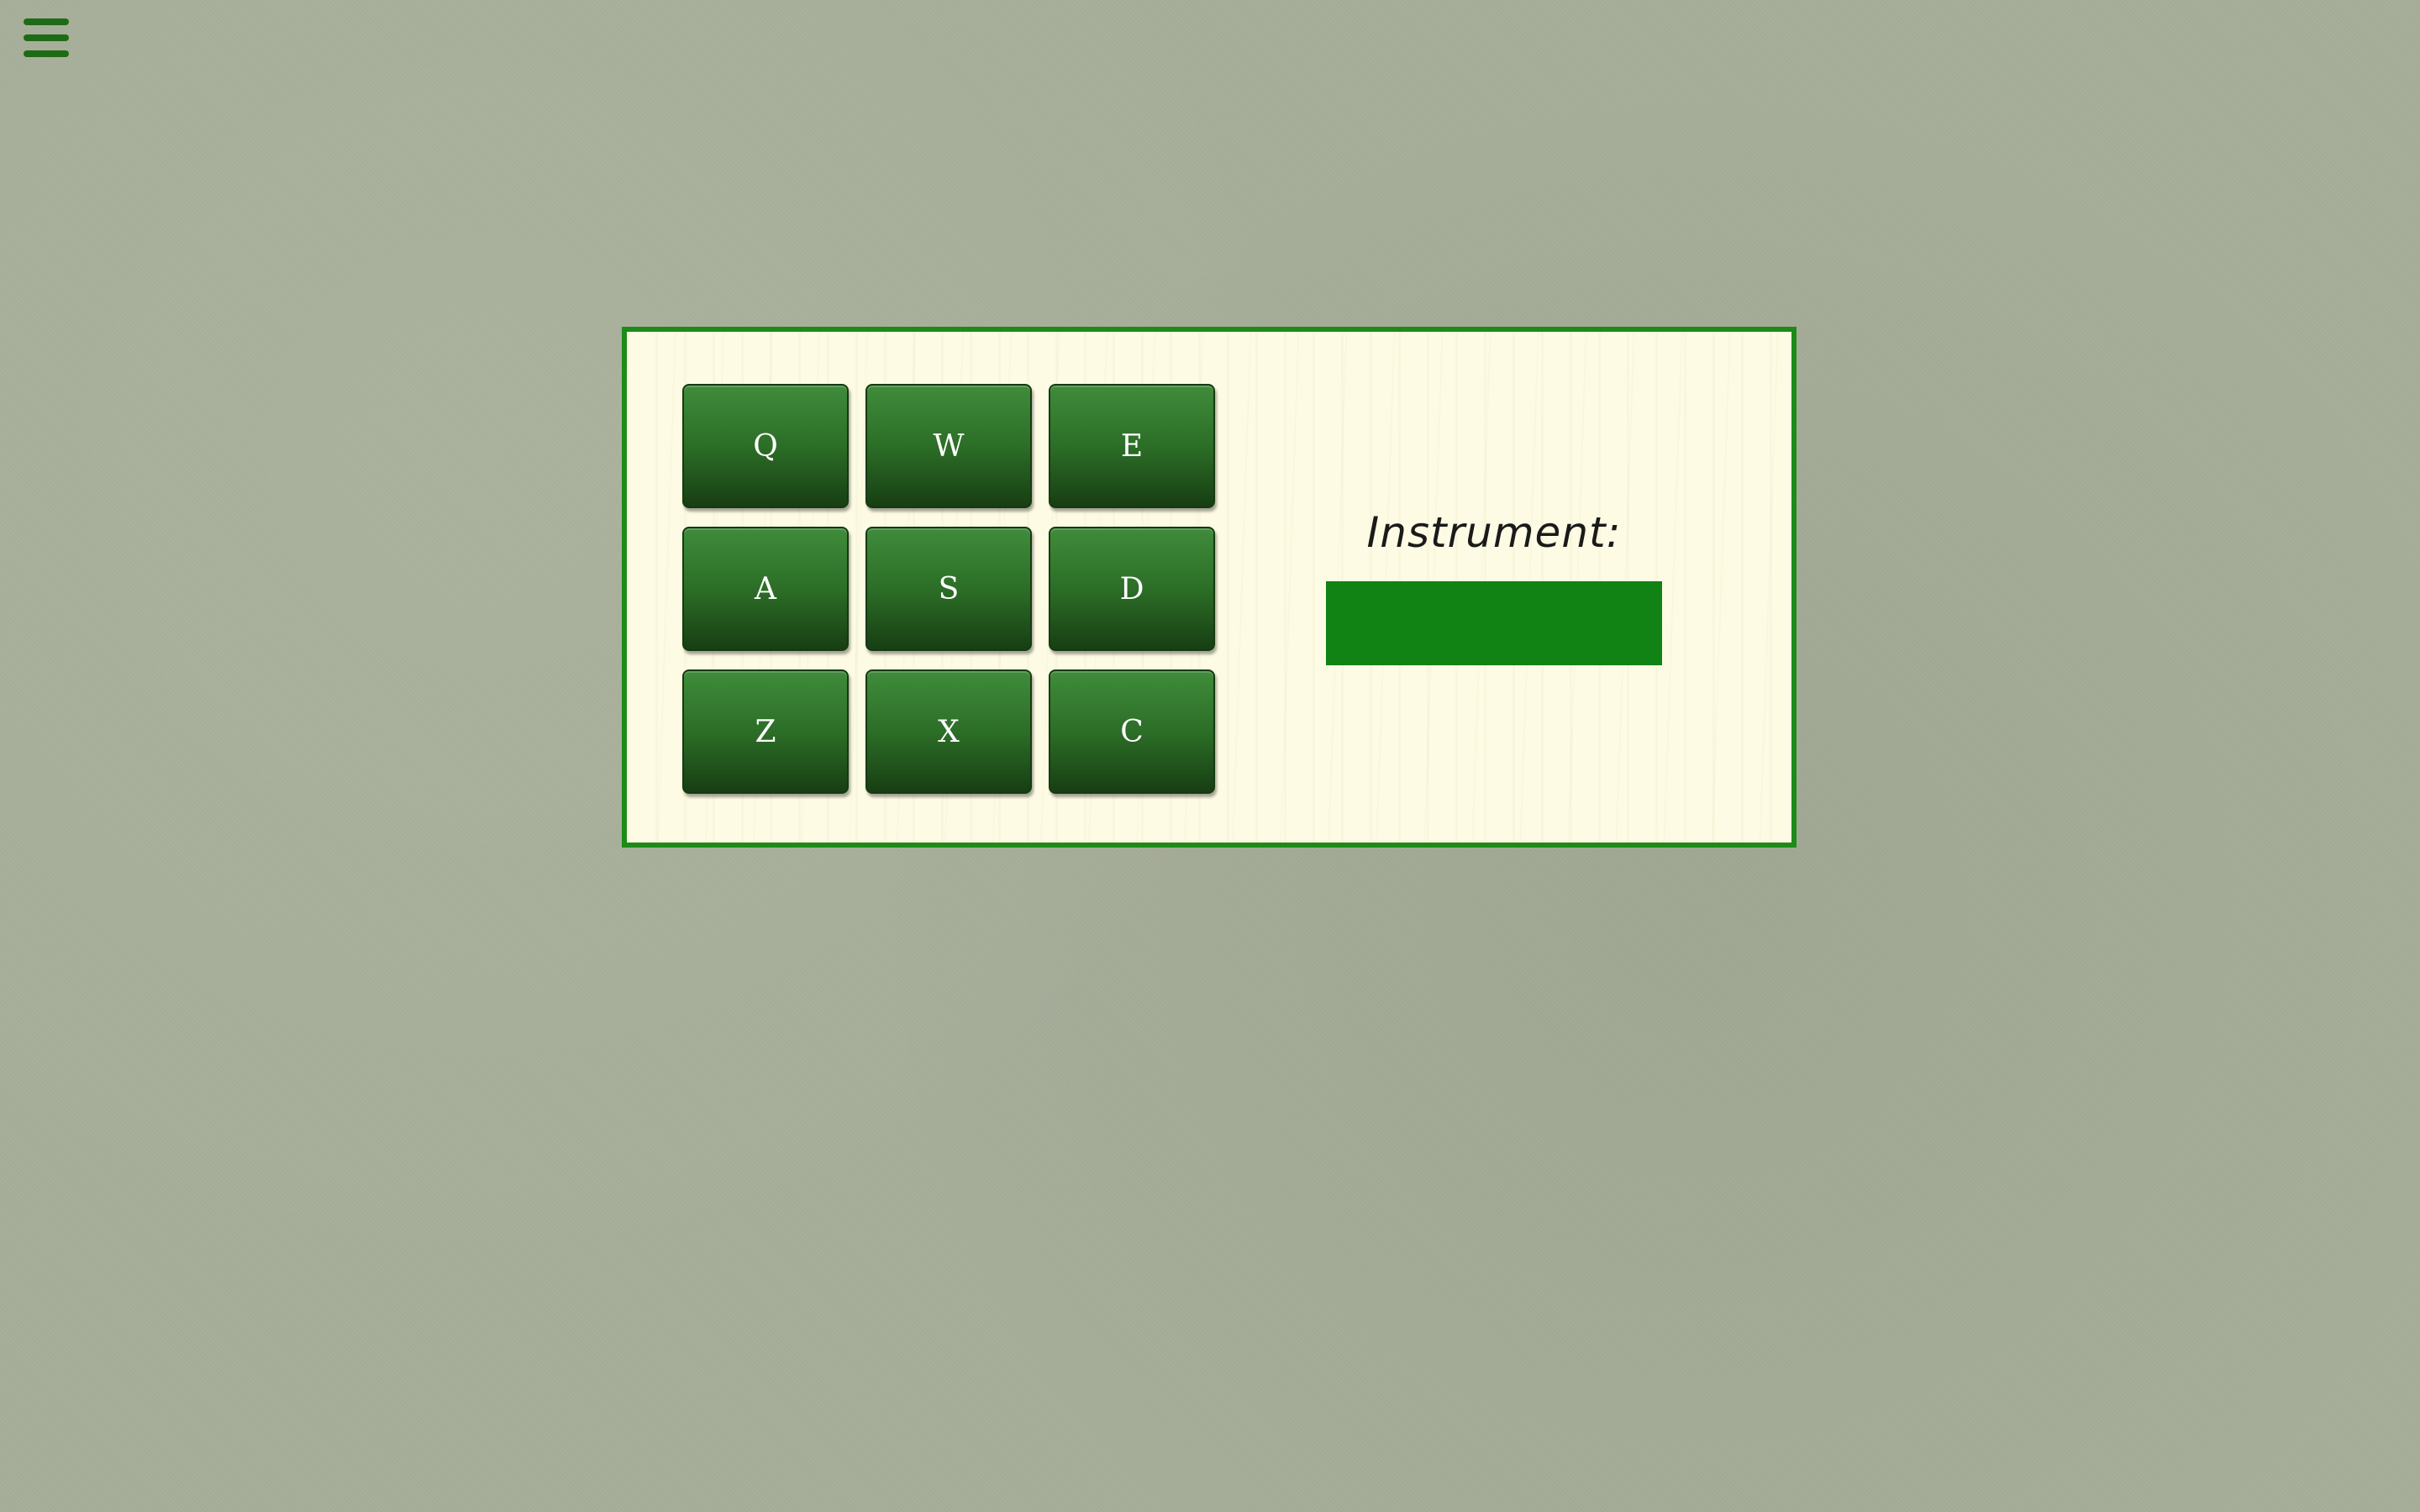 The image size is (2420, 1512). Describe the element at coordinates (765, 446) in the screenshot. I see `drum-pad-q: Q` at that location.